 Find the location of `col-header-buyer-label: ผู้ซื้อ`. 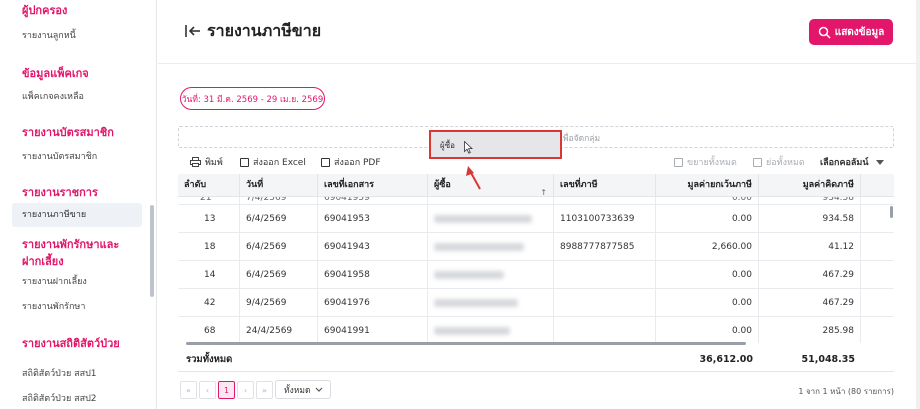

col-header-buyer-label: ผู้ซื้อ is located at coordinates (442, 185).